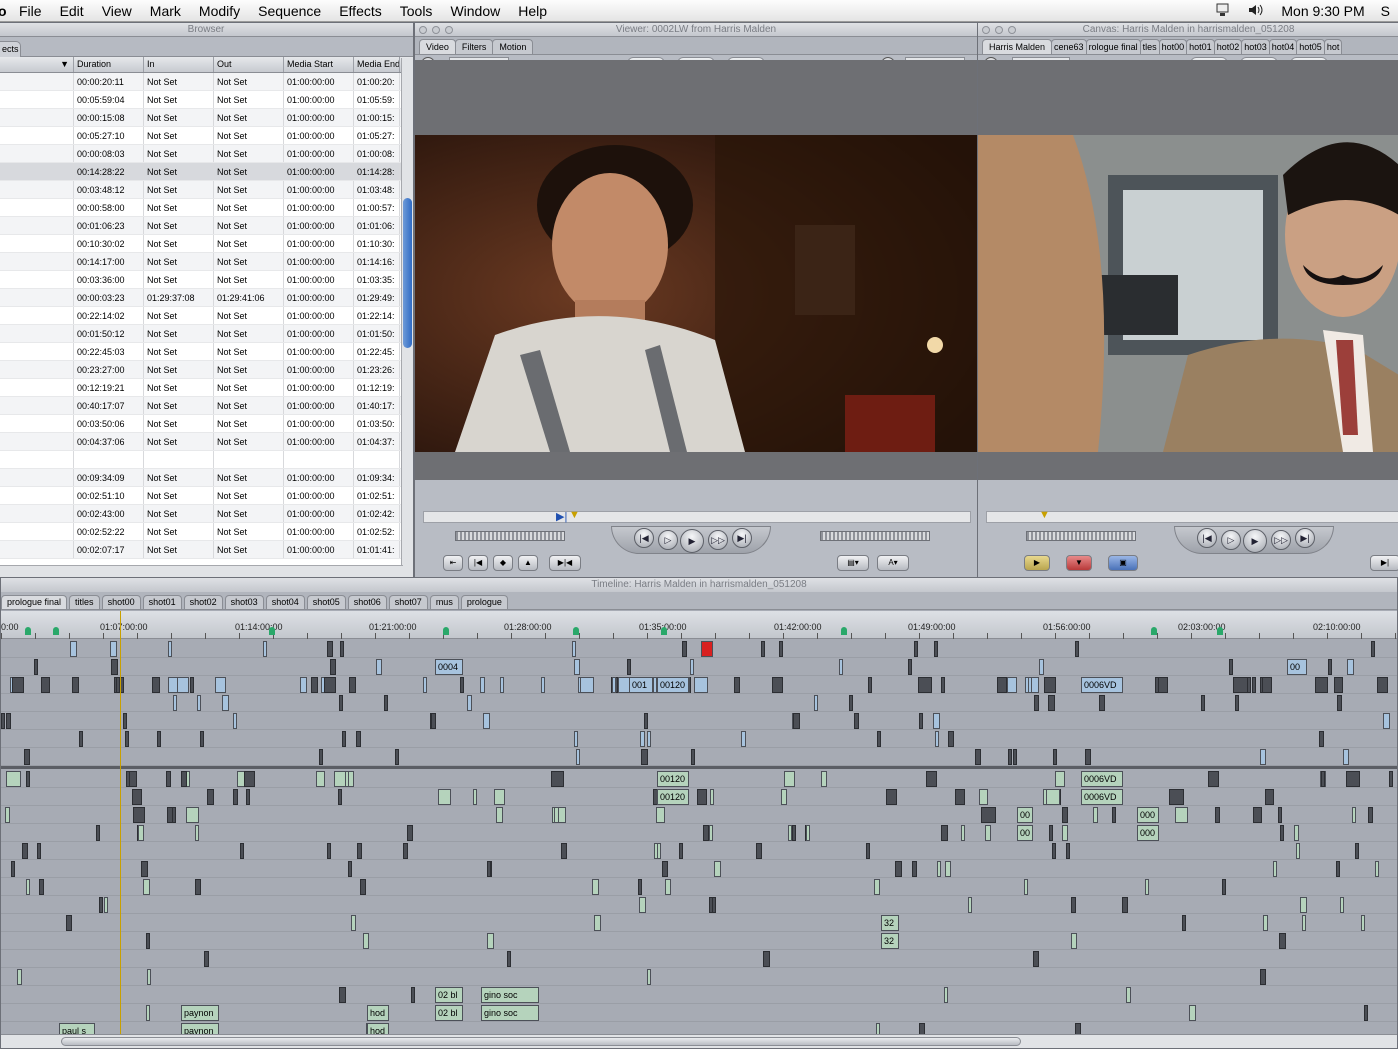  I want to click on video-track: 0006VD 00120 001, so click(699, 685).